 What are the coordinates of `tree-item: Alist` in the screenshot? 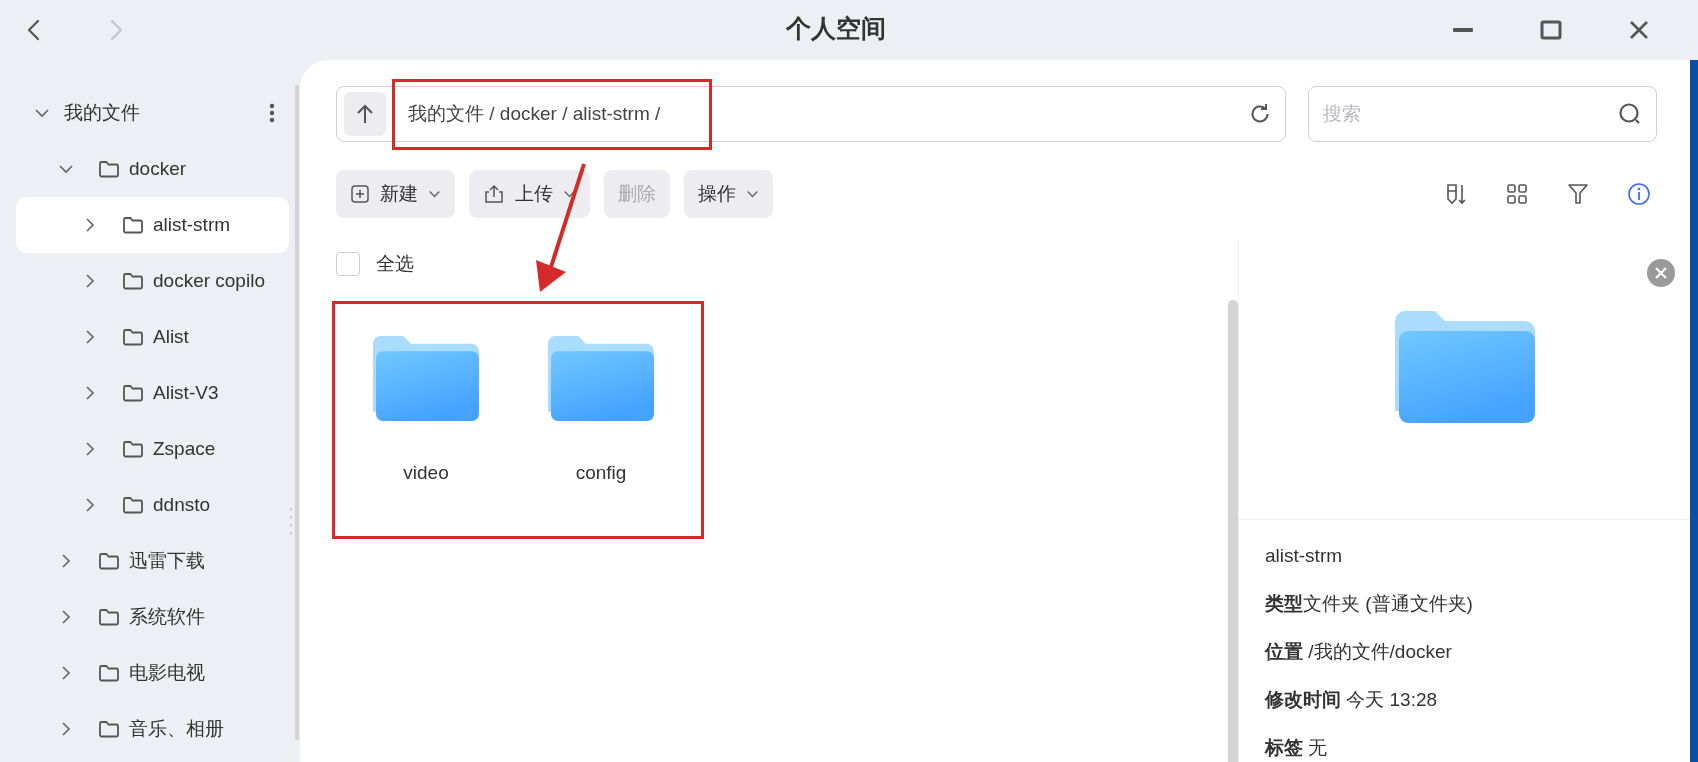 It's located at (152, 337).